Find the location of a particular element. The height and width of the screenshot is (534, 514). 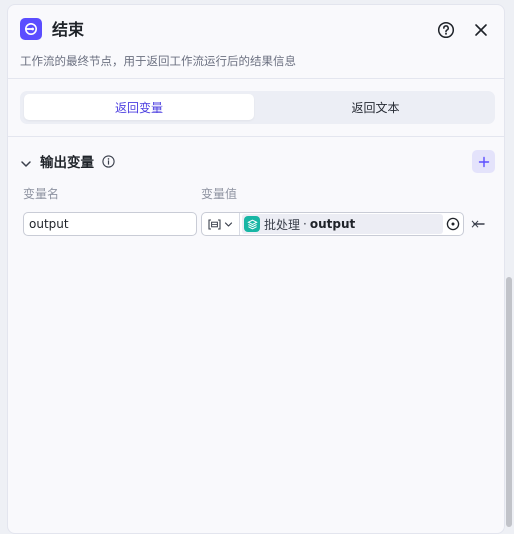

remove-variable-button is located at coordinates (479, 224).